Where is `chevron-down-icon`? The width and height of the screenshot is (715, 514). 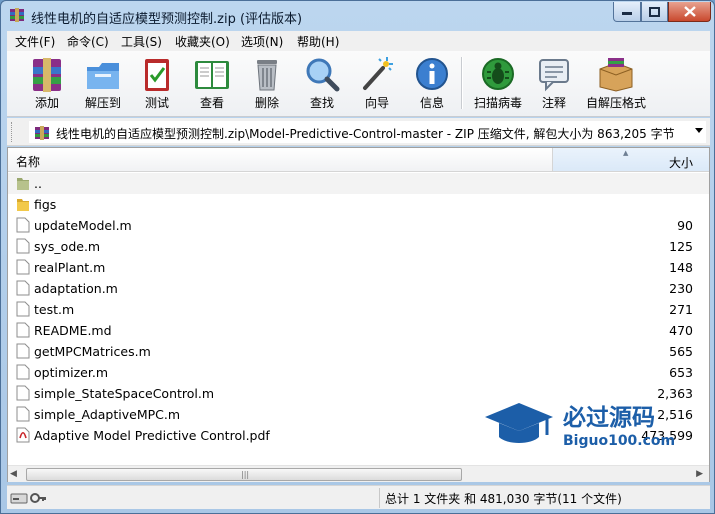 chevron-down-icon is located at coordinates (699, 130).